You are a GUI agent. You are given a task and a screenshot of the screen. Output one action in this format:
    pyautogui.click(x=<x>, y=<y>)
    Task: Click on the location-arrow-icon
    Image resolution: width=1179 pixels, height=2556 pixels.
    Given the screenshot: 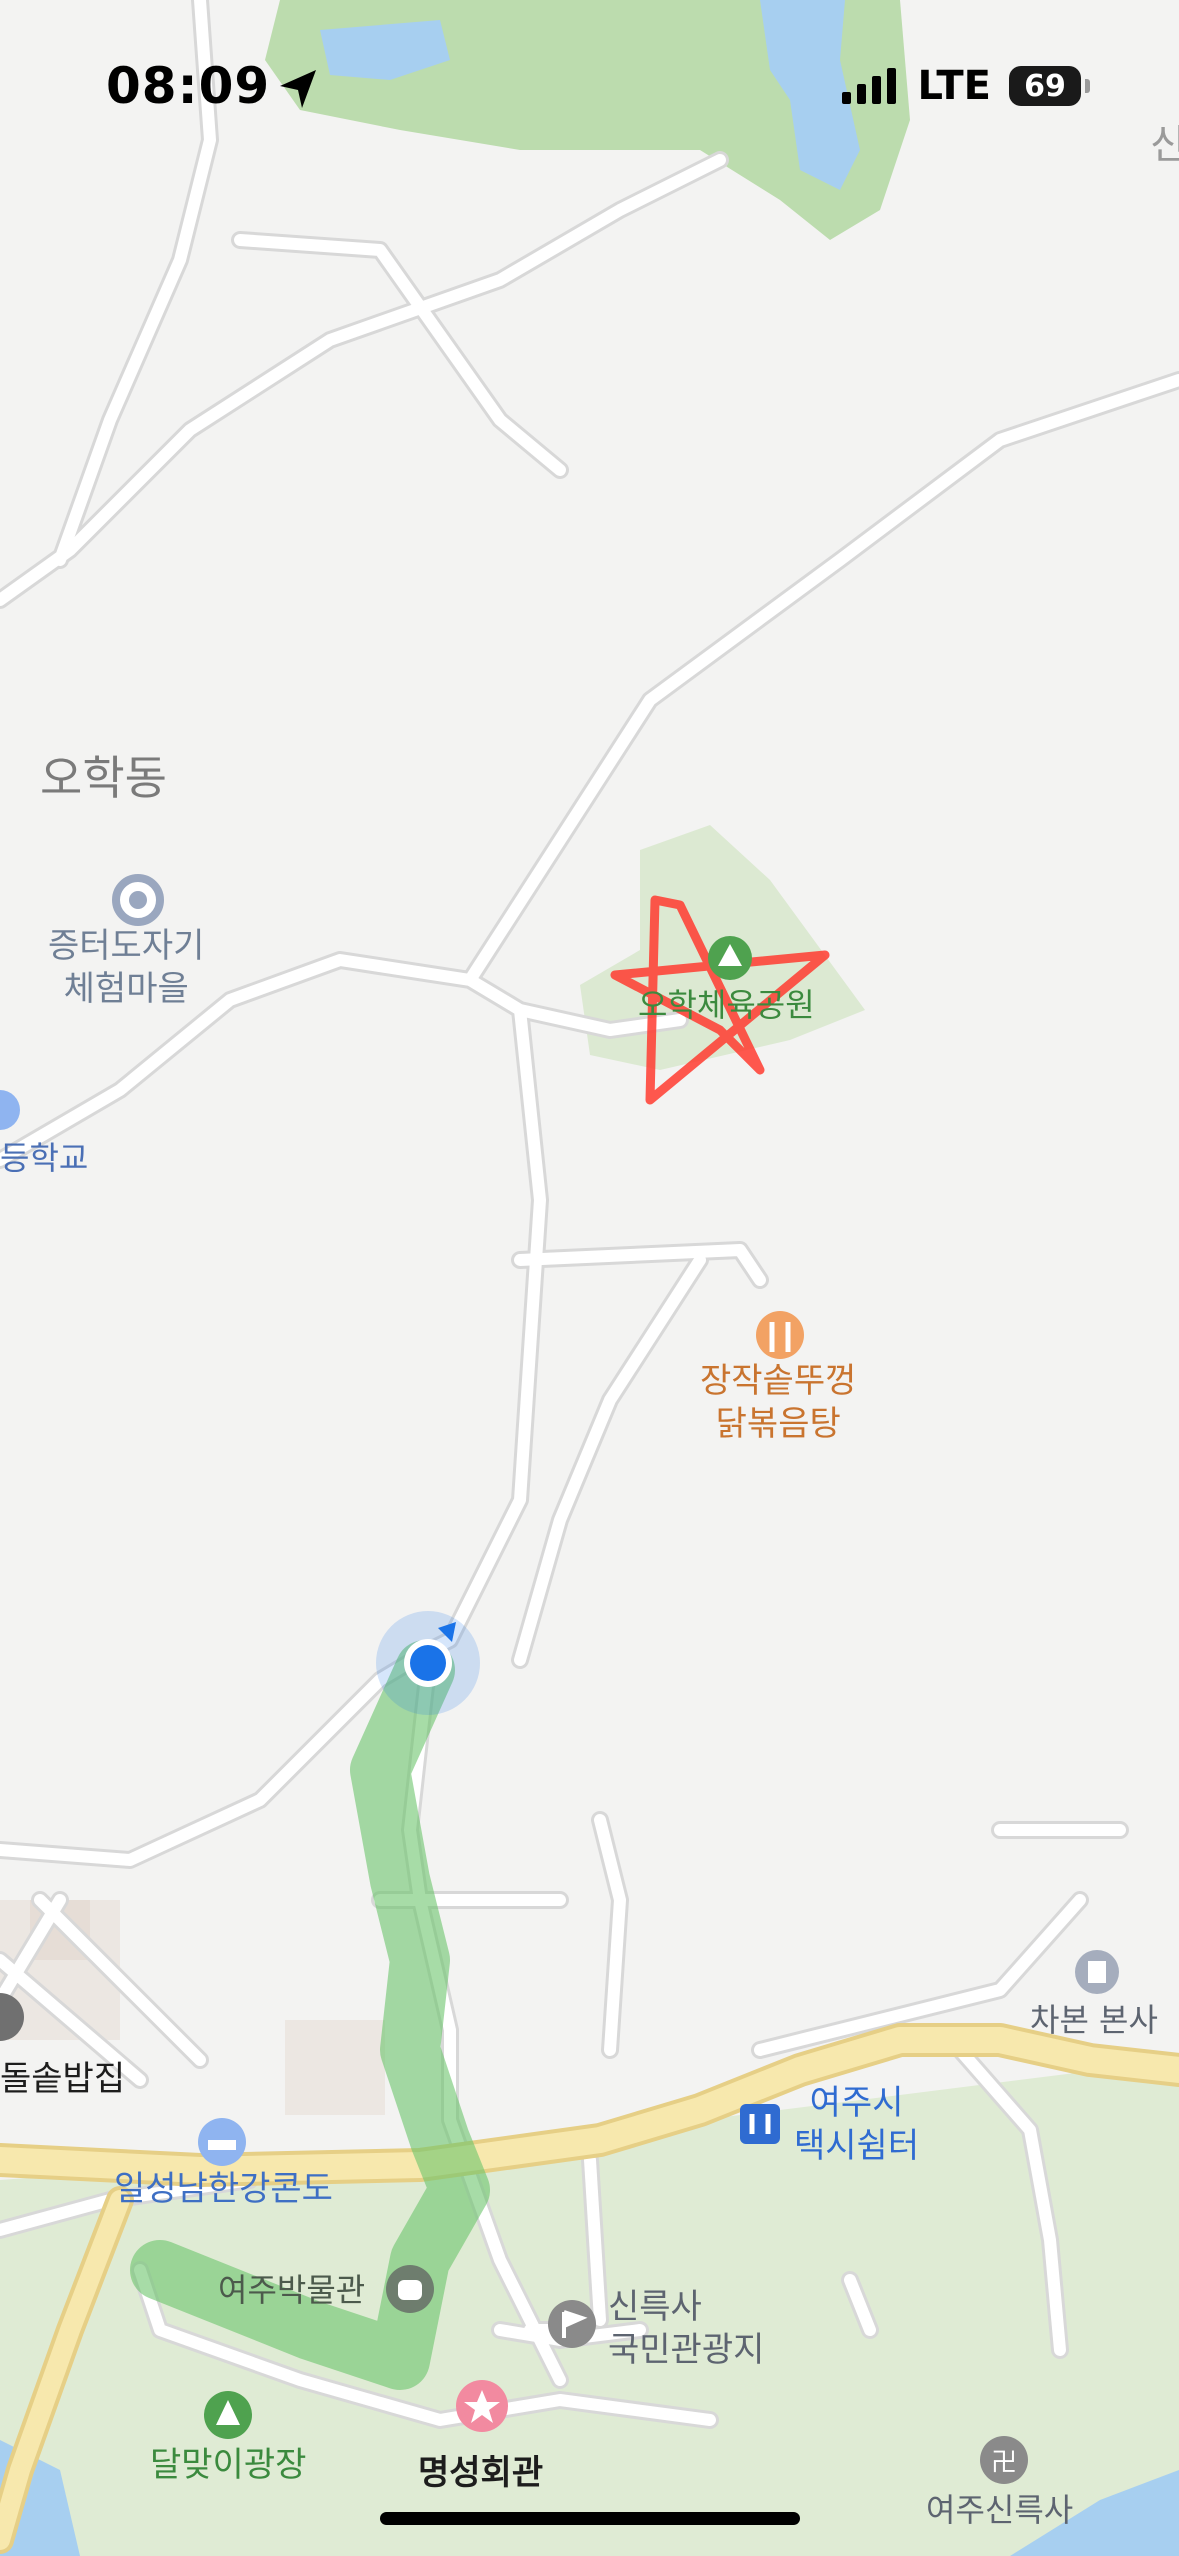 What is the action you would take?
    pyautogui.click(x=298, y=89)
    